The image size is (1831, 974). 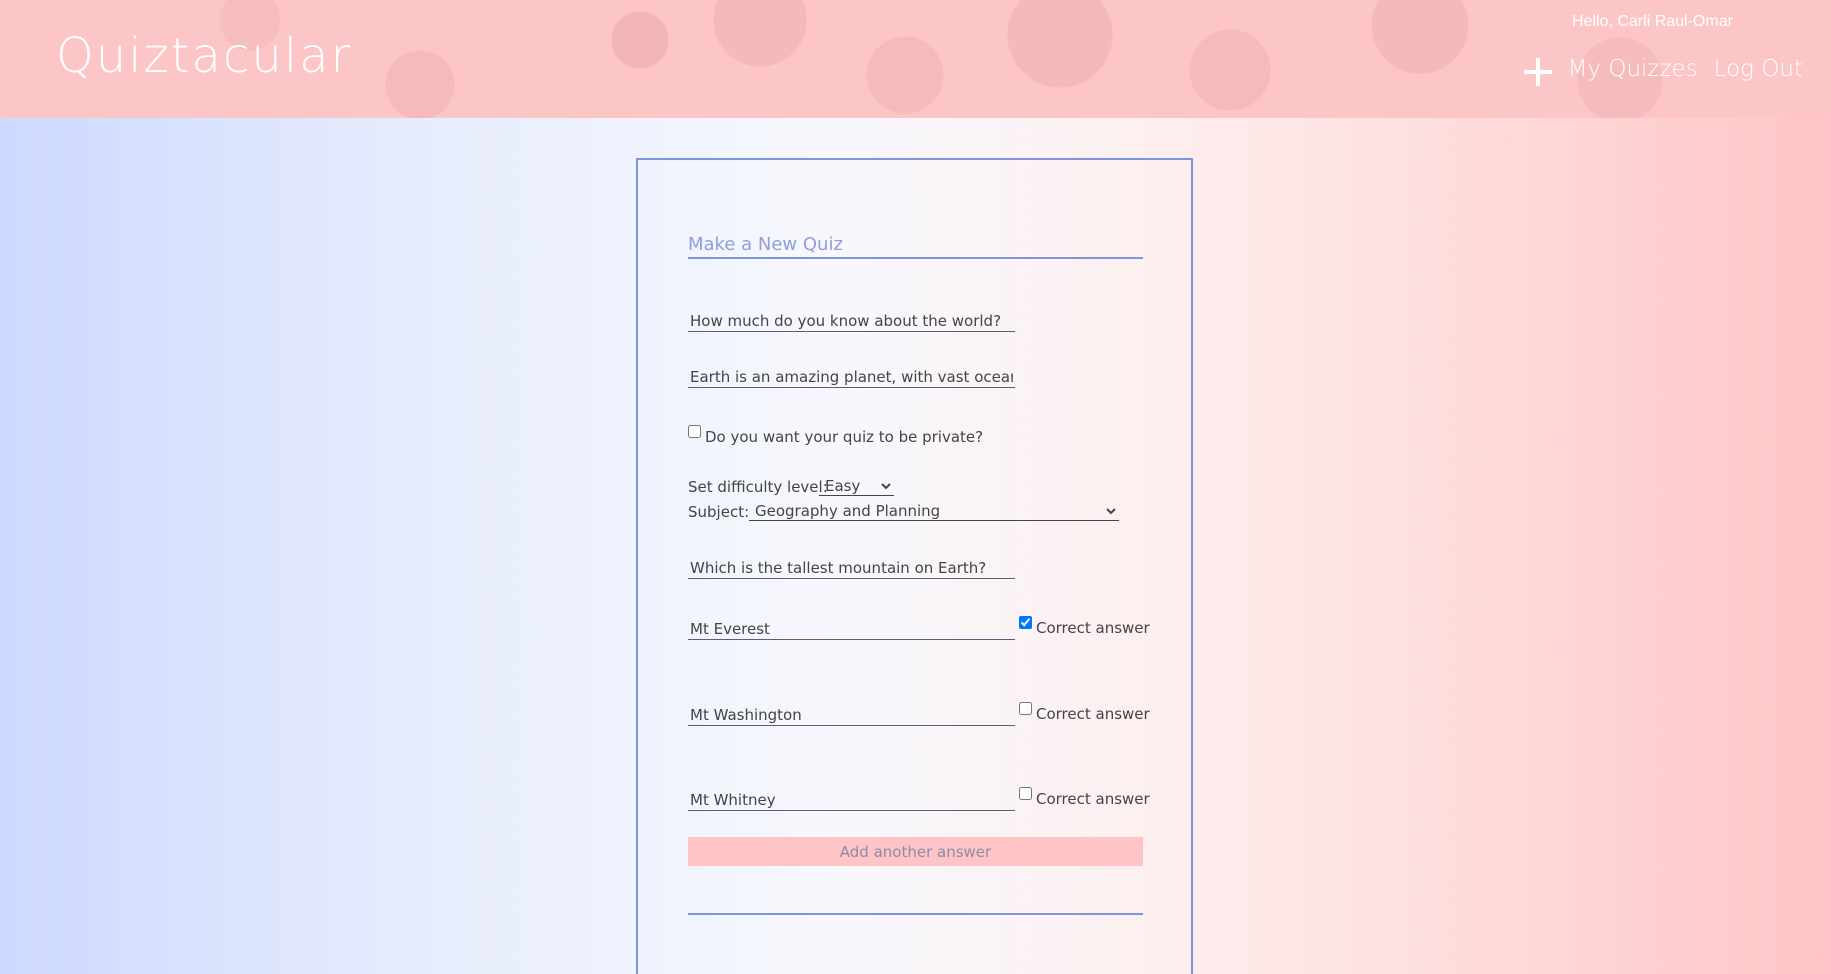 I want to click on form-divider, so click(x=915, y=914).